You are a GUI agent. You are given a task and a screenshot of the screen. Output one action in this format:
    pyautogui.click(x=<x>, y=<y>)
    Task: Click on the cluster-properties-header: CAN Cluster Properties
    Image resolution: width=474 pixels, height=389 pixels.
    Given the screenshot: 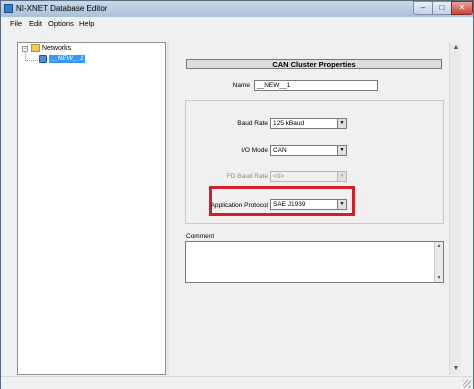 What is the action you would take?
    pyautogui.click(x=314, y=64)
    